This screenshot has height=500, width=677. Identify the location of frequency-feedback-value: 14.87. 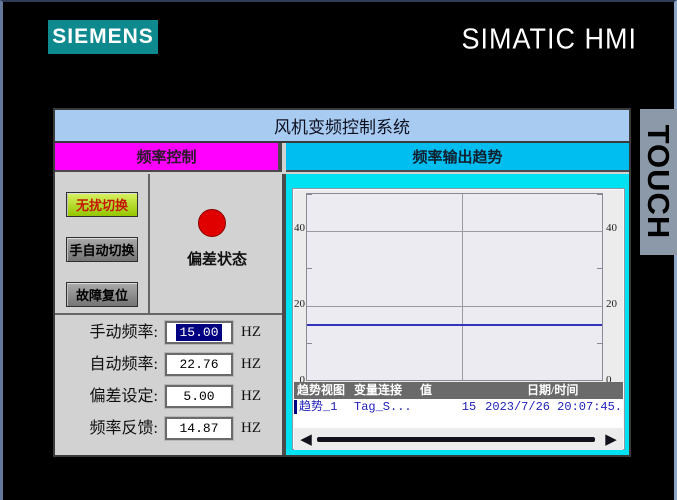
(199, 428).